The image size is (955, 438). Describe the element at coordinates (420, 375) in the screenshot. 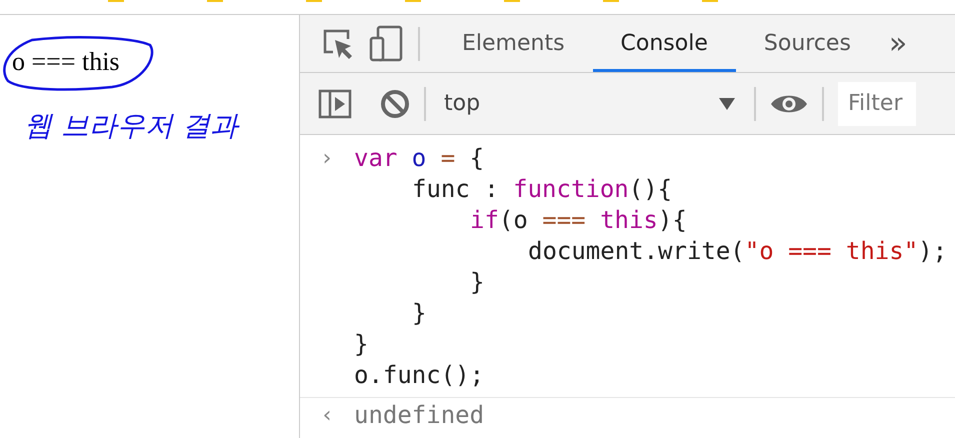

I see `code-line: o.func();` at that location.